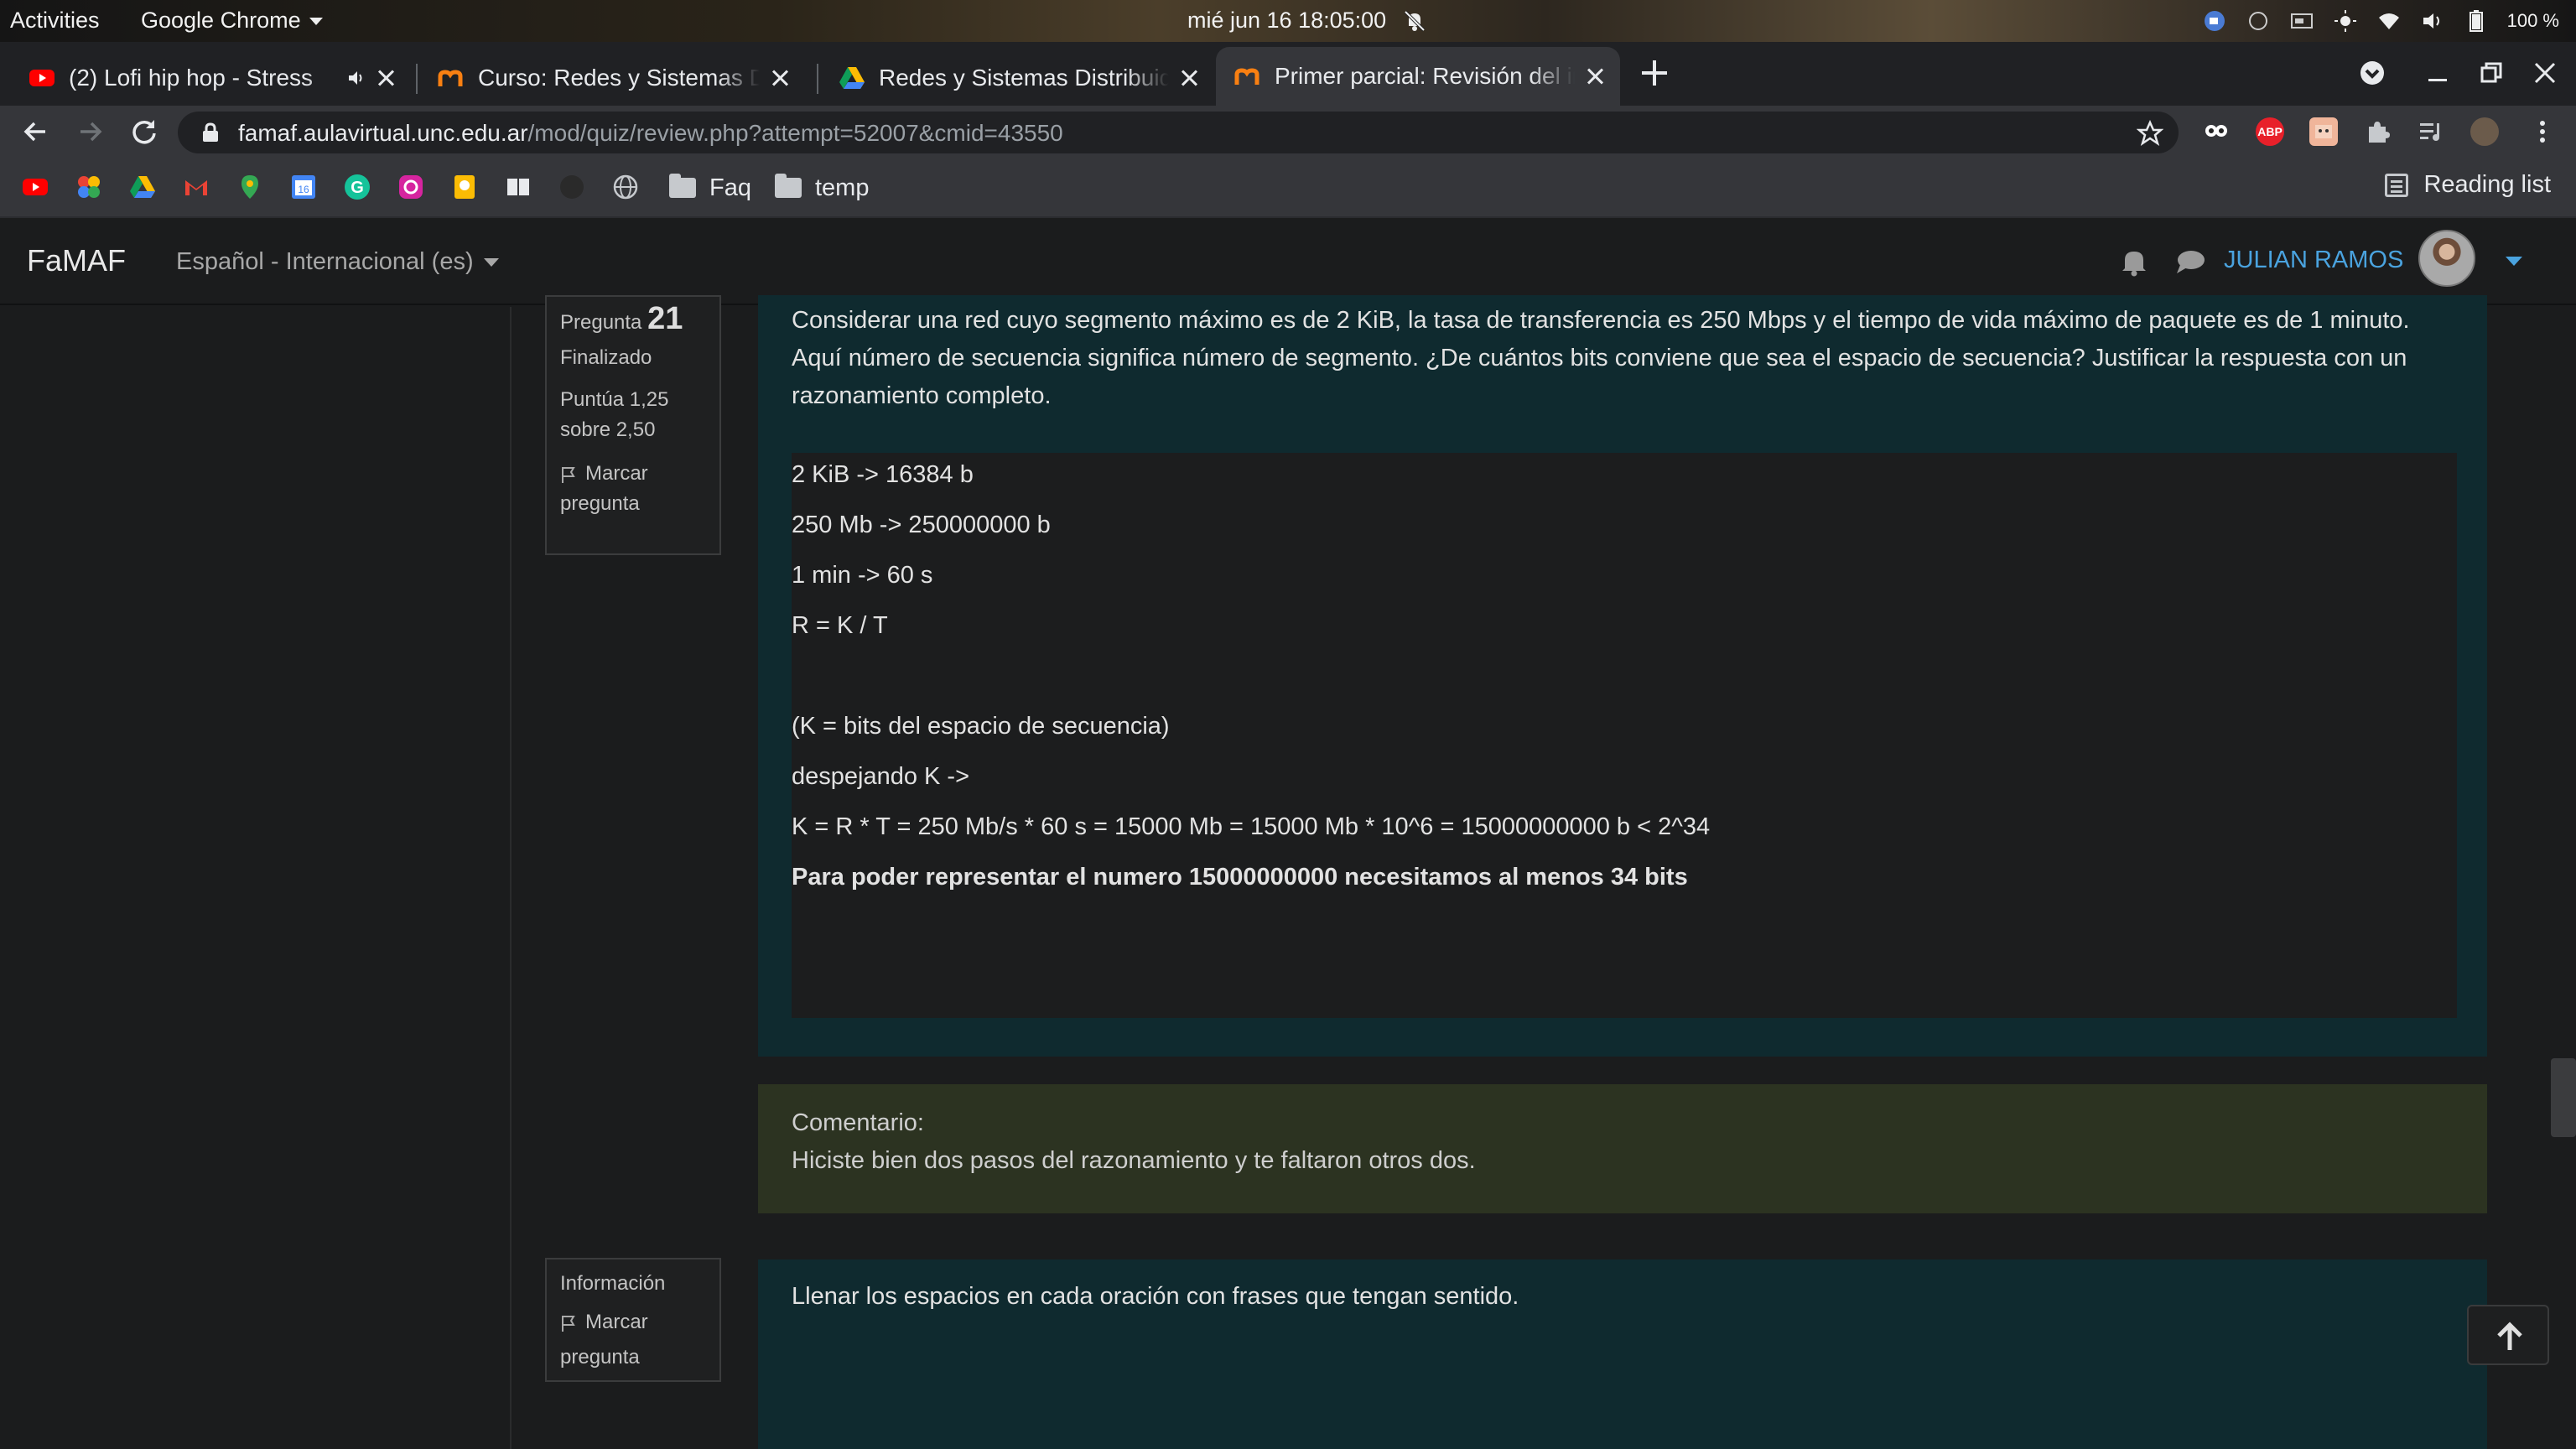 This screenshot has height=1449, width=2576. I want to click on user-avatar, so click(2446, 258).